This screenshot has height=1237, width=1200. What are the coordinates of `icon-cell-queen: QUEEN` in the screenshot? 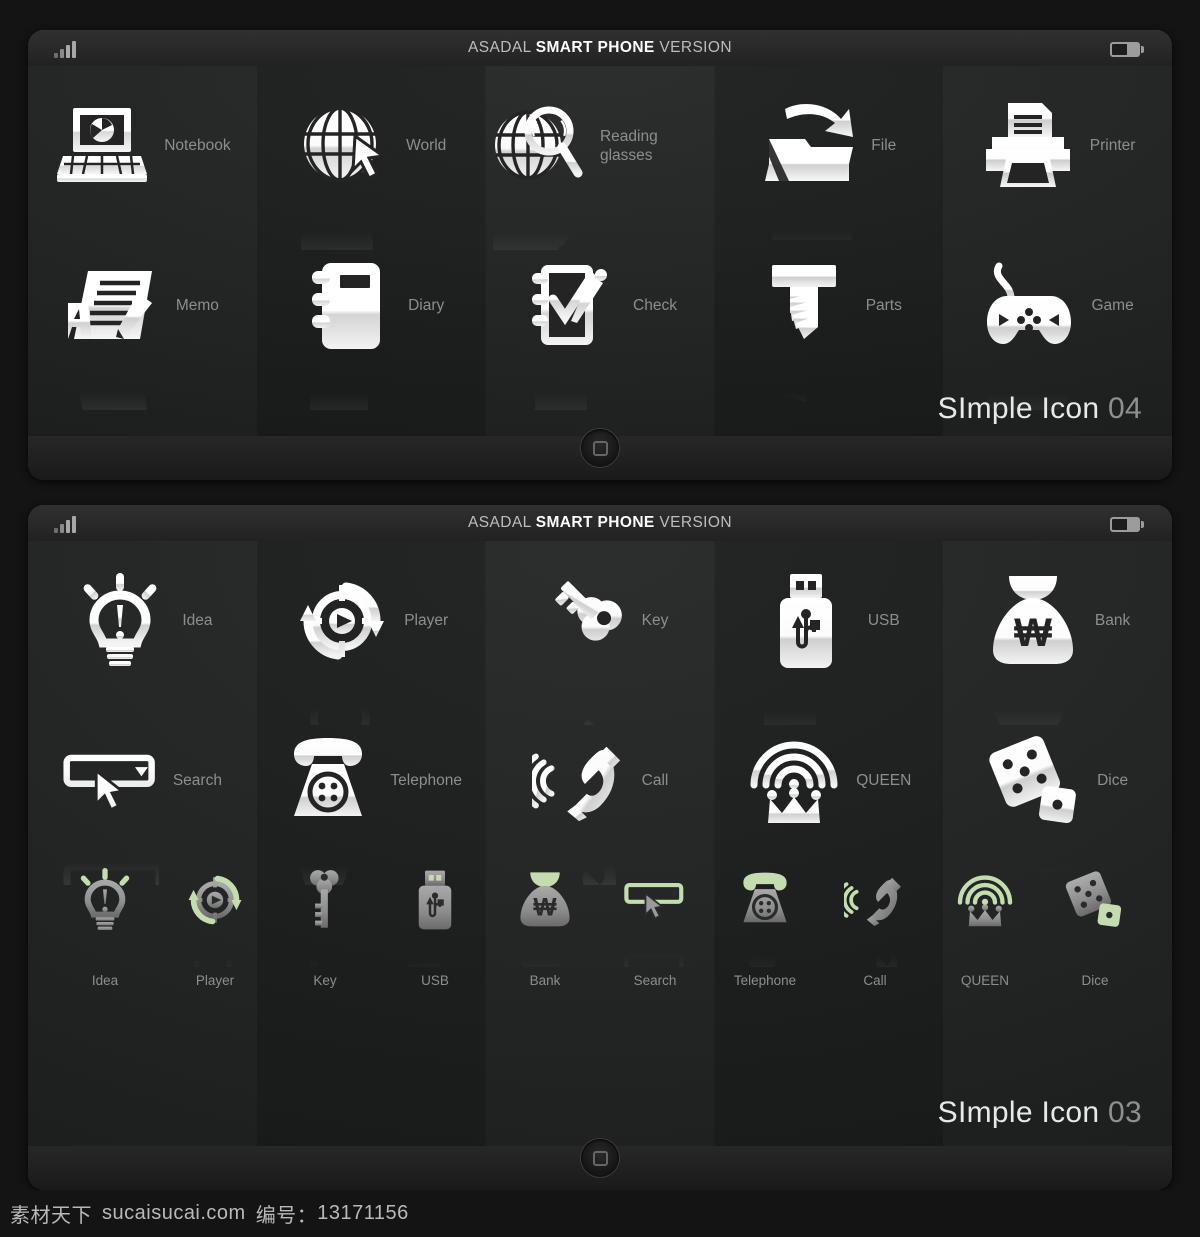 It's located at (828, 781).